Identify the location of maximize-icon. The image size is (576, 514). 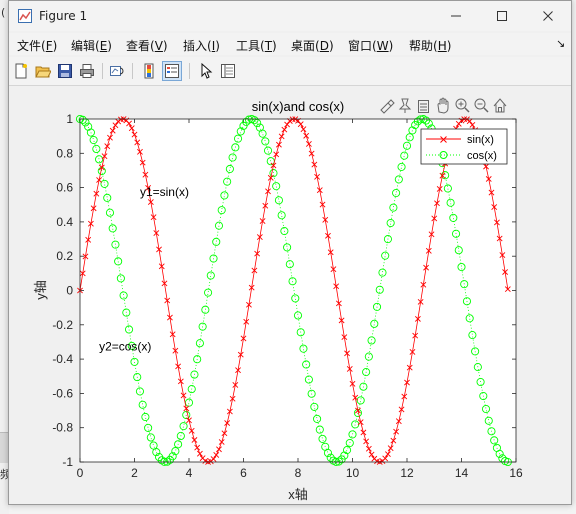
(502, 16).